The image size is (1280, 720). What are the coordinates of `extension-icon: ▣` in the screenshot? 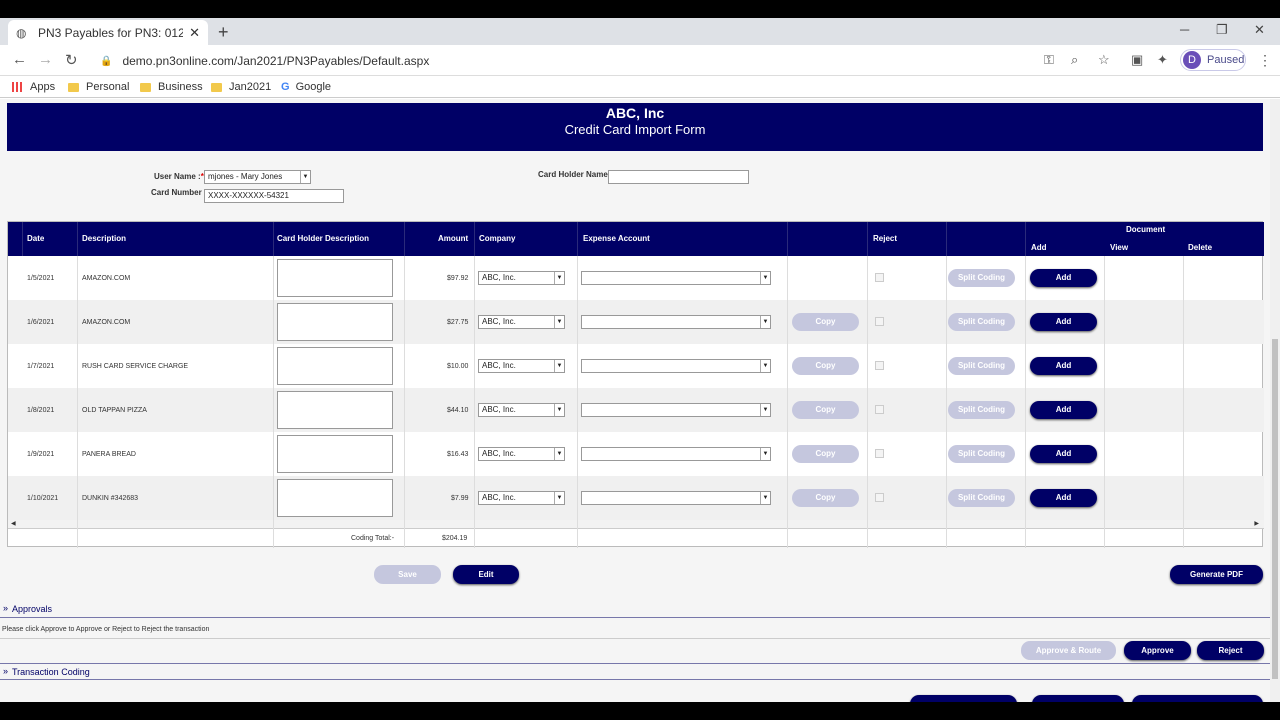 It's located at (1137, 60).